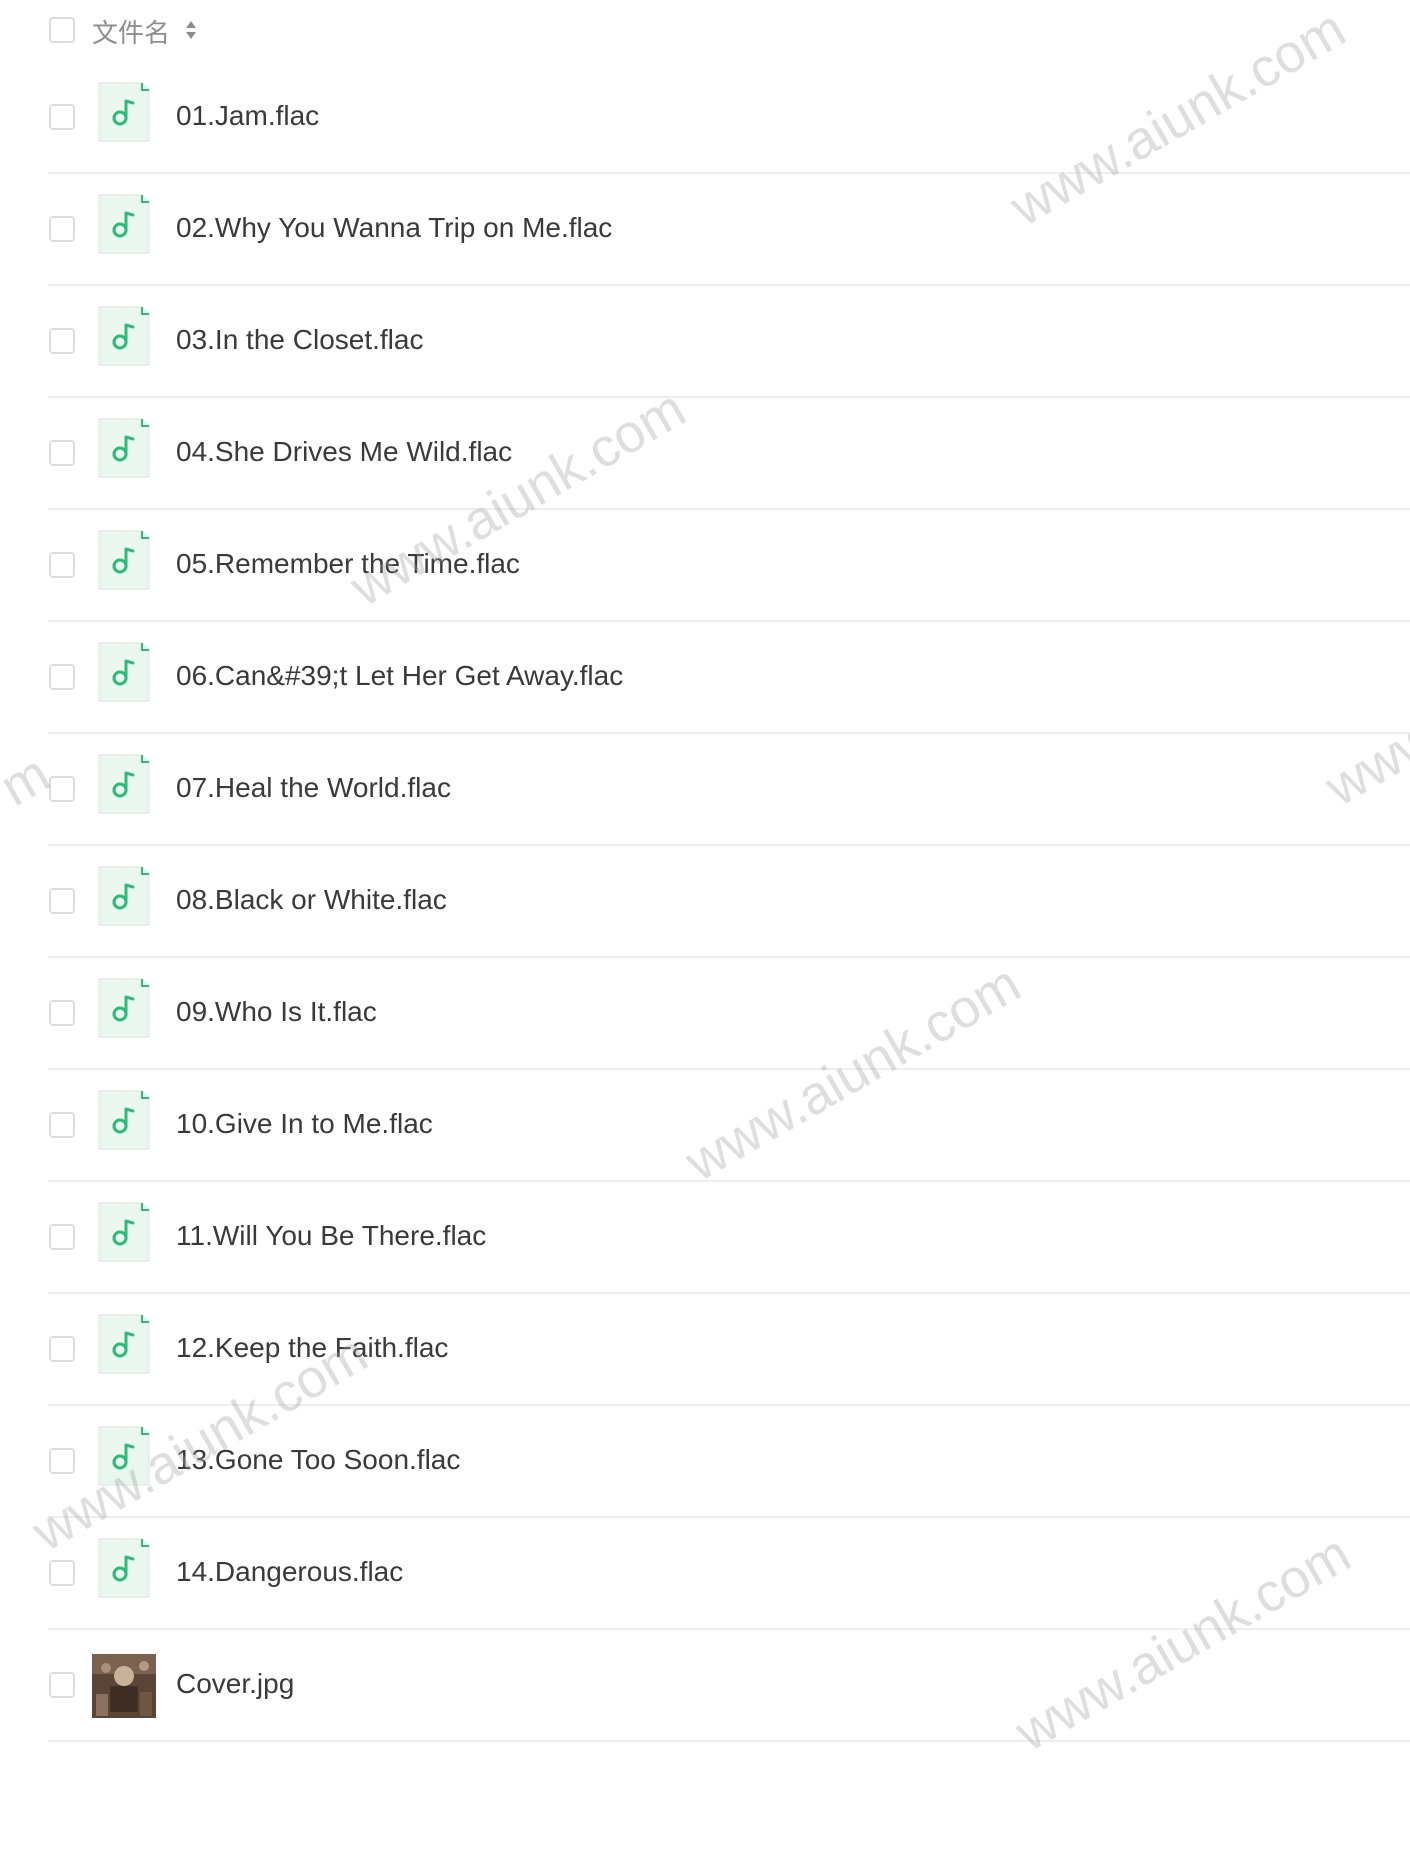 The image size is (1410, 1858). What do you see at coordinates (729, 678) in the screenshot?
I see `file-row: 06.Can&#39;t Let Her Get Away.flac` at bounding box center [729, 678].